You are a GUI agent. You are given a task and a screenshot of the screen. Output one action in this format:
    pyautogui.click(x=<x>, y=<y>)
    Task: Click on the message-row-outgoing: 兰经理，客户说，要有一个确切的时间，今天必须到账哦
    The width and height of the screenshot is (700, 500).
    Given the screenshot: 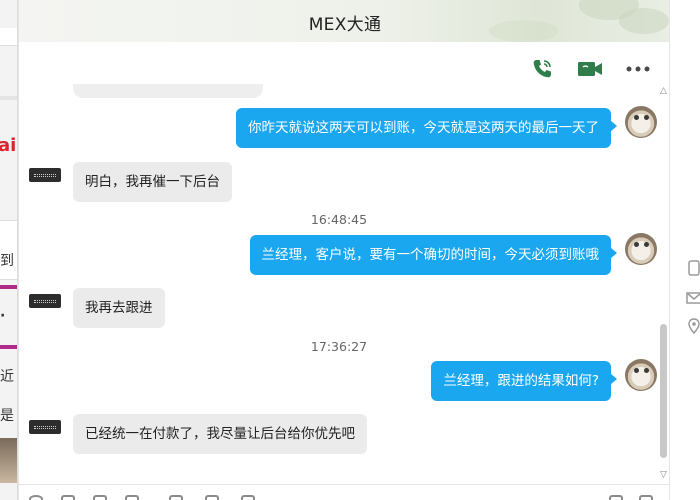 What is the action you would take?
    pyautogui.click(x=339, y=255)
    